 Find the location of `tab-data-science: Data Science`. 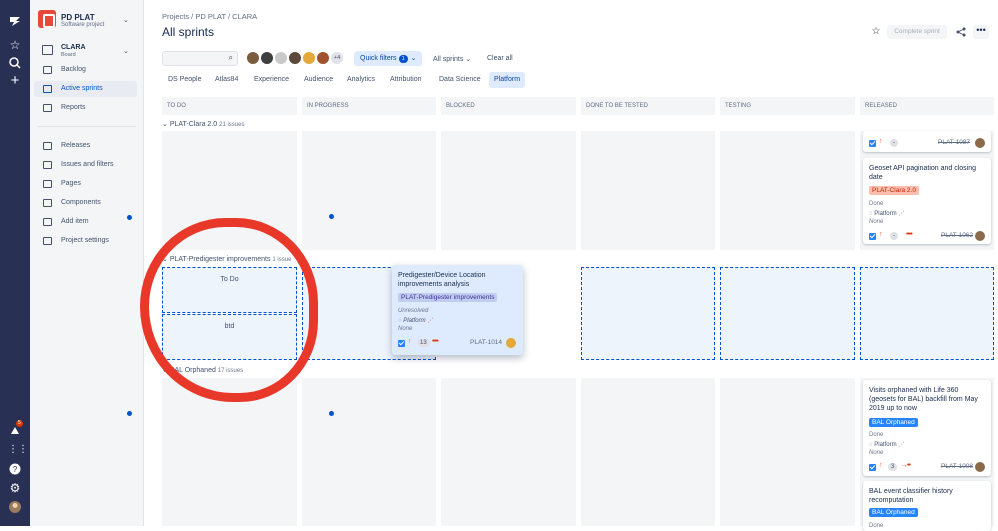

tab-data-science: Data Science is located at coordinates (460, 80).